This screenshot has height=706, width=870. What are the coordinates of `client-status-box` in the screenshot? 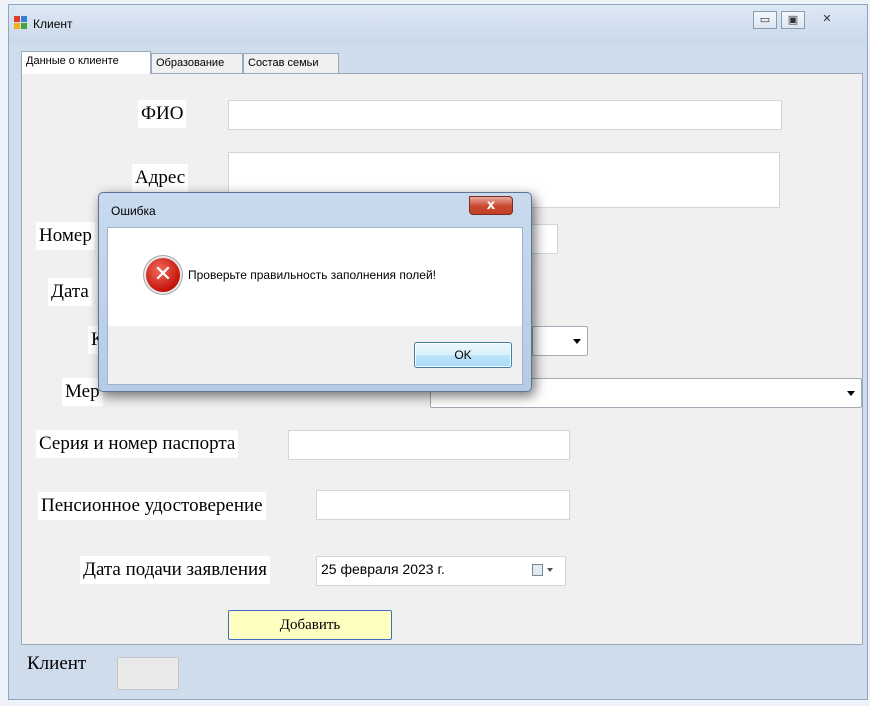 It's located at (148, 673).